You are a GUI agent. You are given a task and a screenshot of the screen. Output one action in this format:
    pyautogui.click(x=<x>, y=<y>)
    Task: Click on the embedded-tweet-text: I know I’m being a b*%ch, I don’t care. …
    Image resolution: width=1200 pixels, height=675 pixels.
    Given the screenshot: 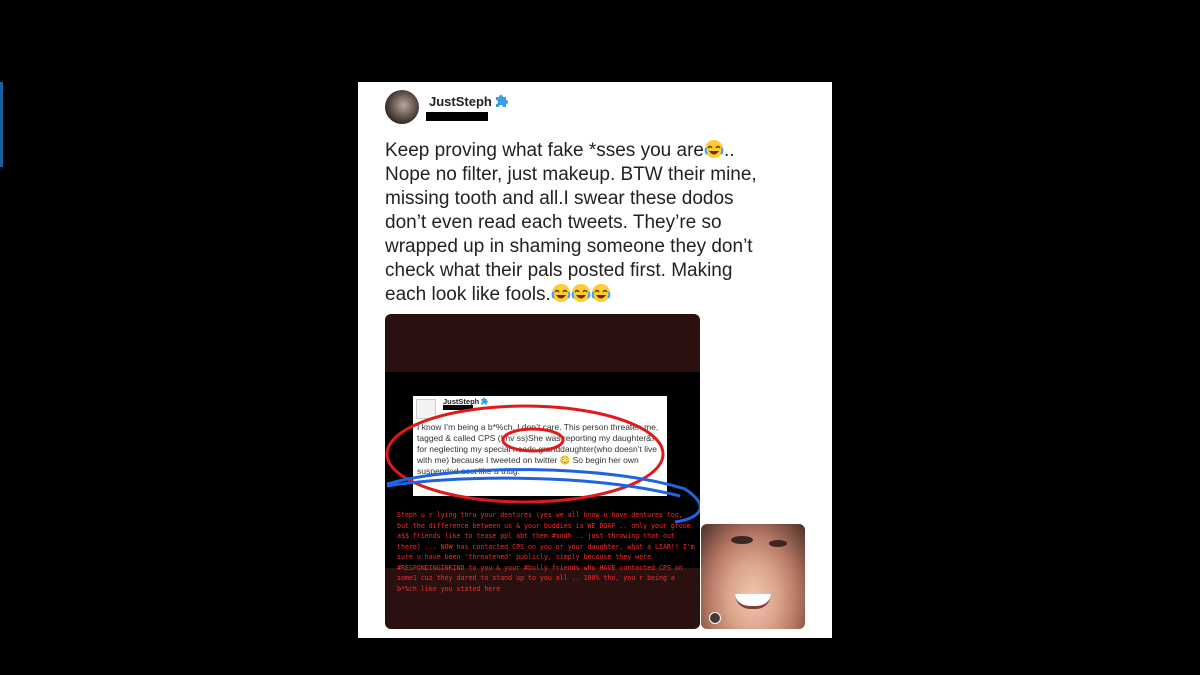 What is the action you would take?
    pyautogui.click(x=538, y=449)
    